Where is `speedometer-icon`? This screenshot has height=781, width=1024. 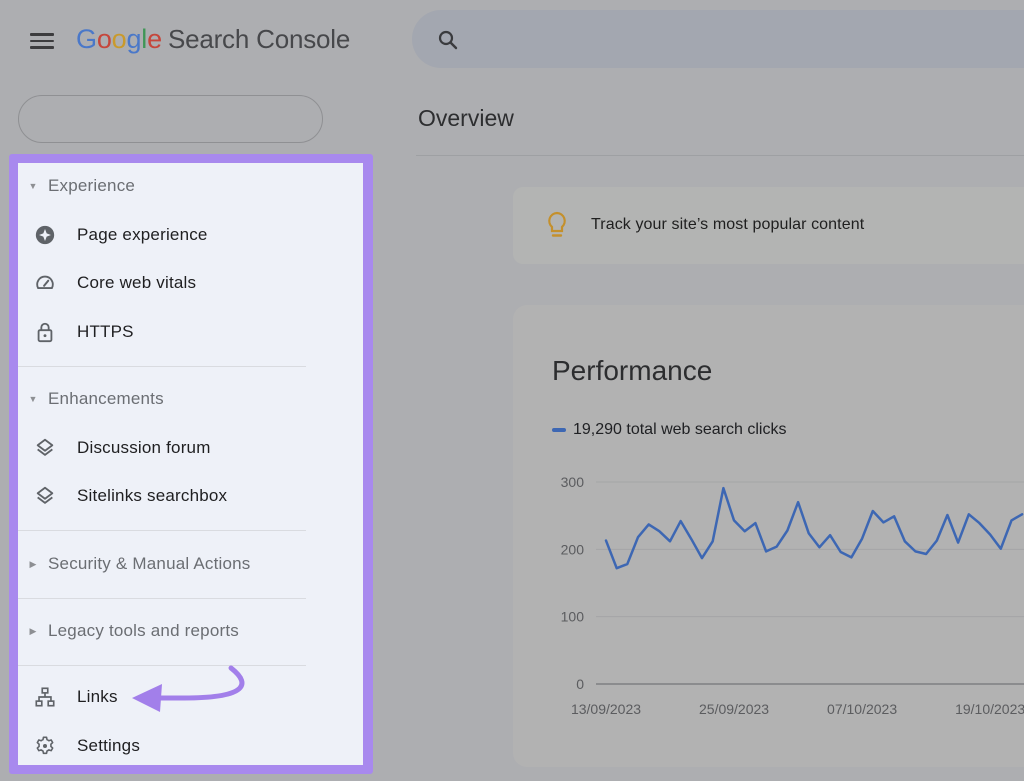
speedometer-icon is located at coordinates (45, 283).